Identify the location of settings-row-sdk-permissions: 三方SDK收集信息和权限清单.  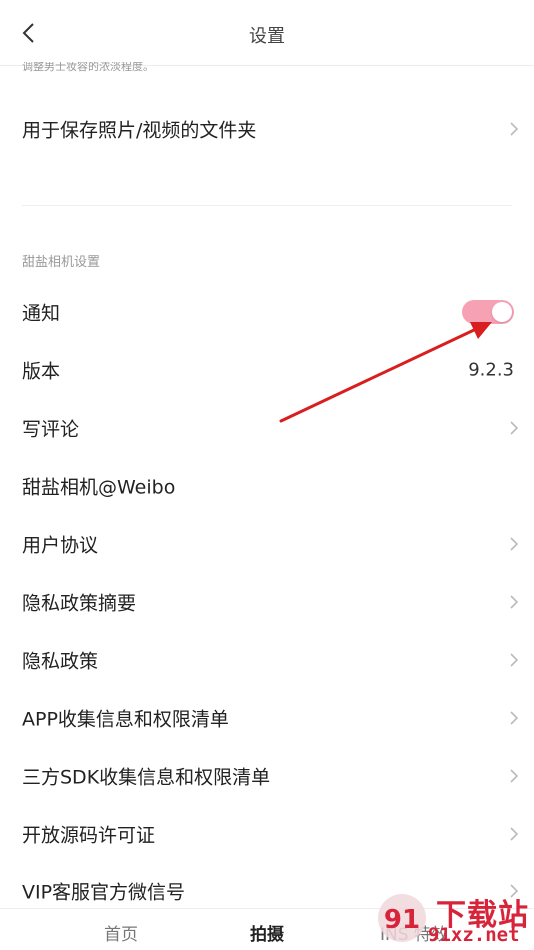
(267, 776).